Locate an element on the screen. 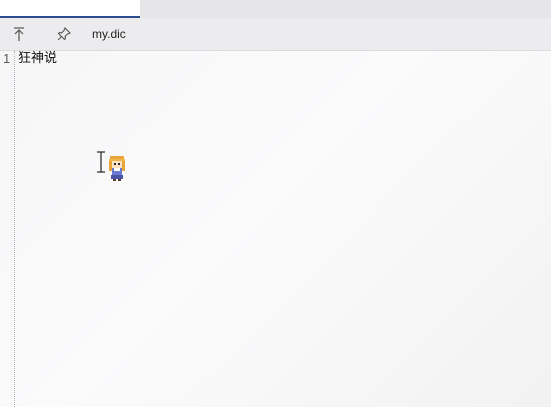 This screenshot has height=407, width=551. line-number-gutter: 1 is located at coordinates (7, 229).